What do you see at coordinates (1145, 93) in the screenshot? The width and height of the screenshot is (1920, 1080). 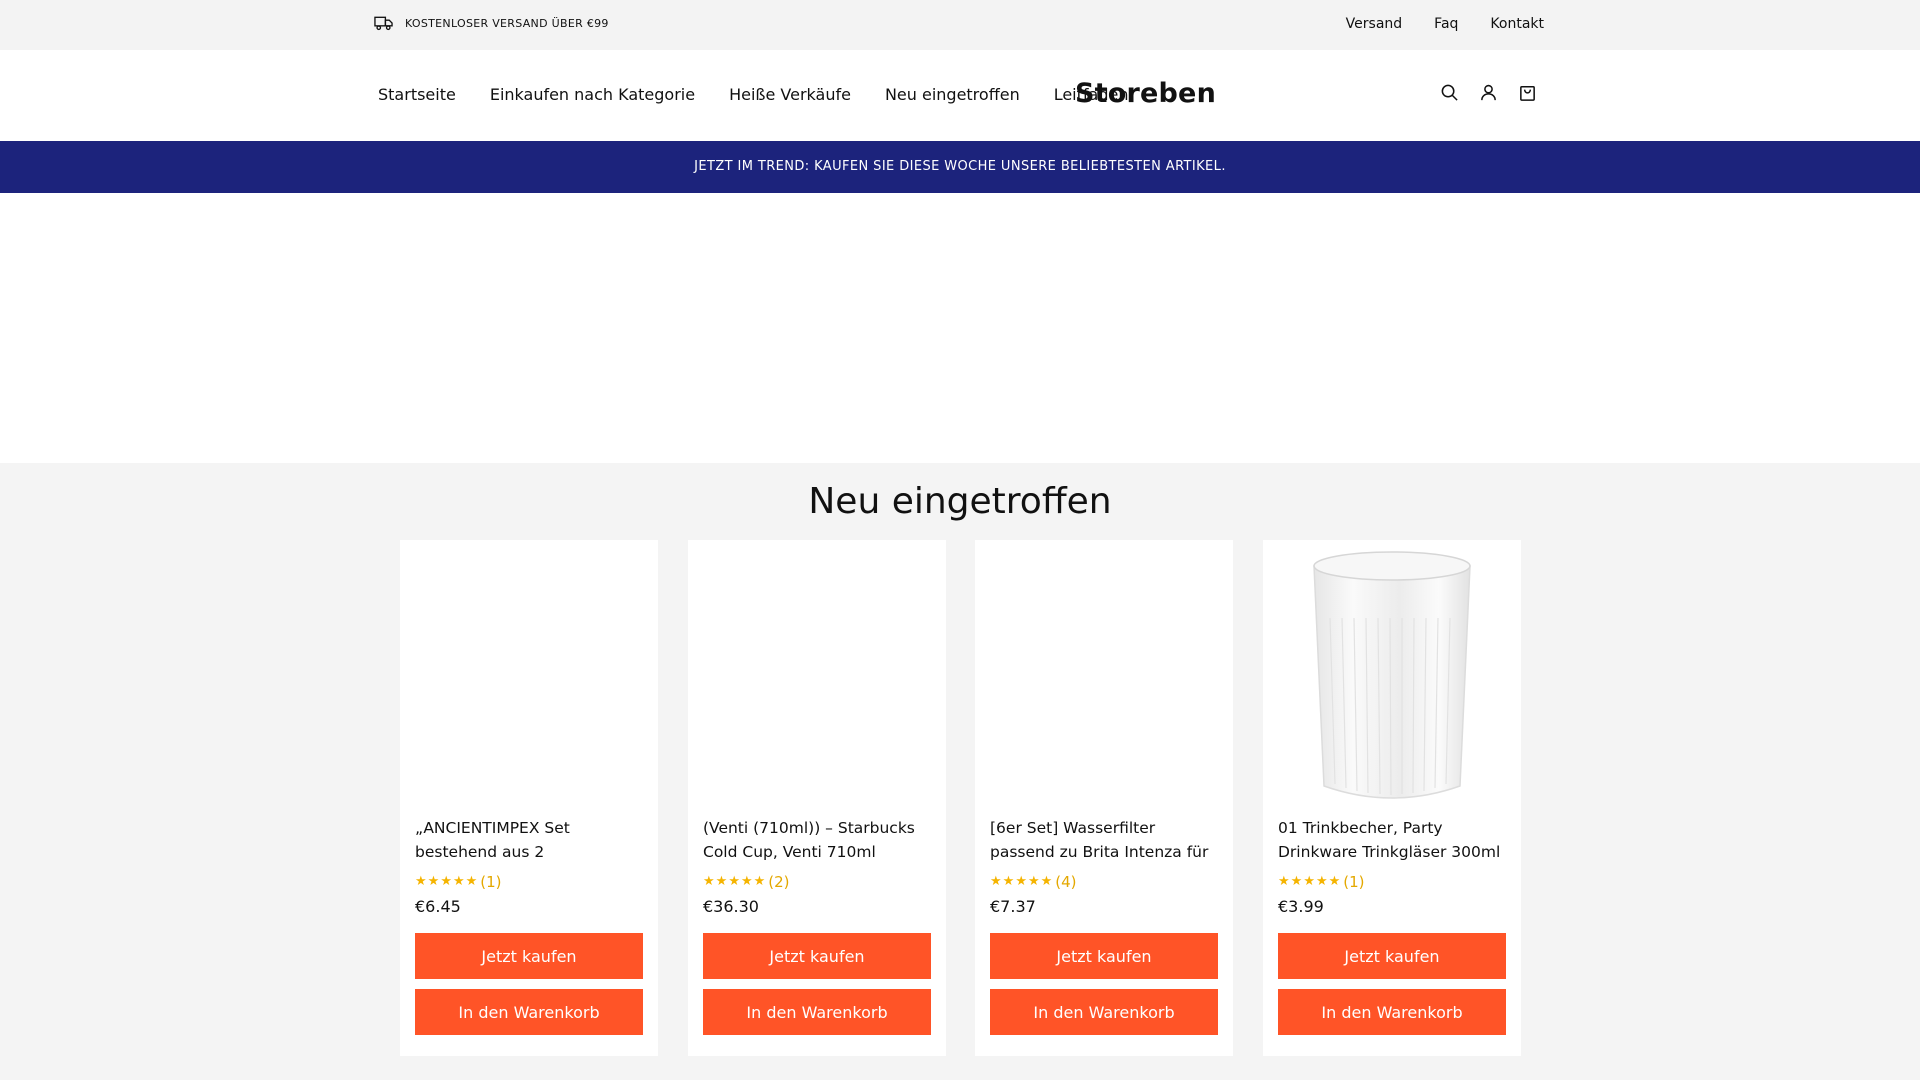 I see `store-logo: Storeben` at bounding box center [1145, 93].